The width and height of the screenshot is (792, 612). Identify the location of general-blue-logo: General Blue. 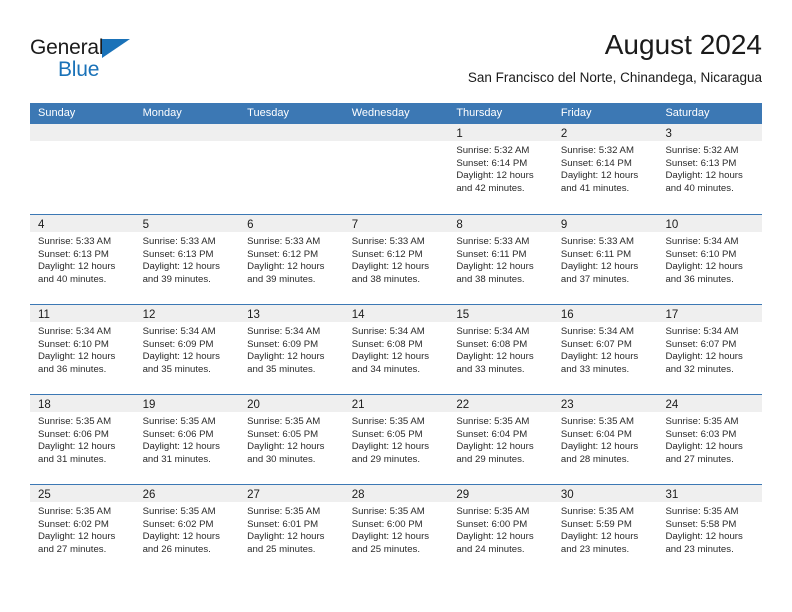
(90, 59).